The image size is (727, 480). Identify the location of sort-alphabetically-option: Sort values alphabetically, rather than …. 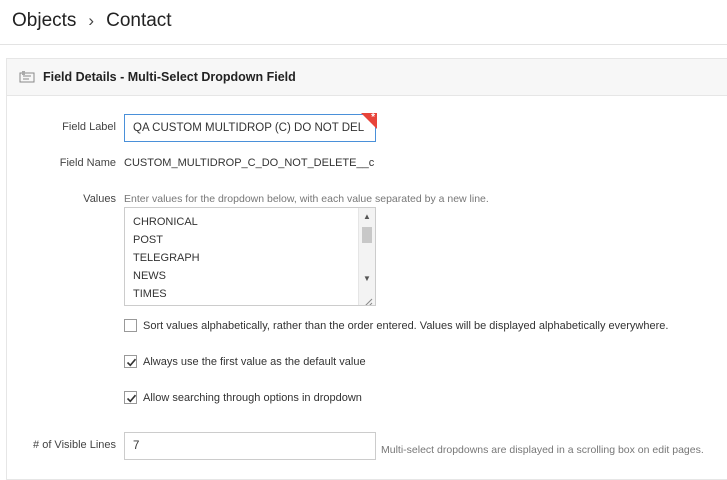
(396, 325).